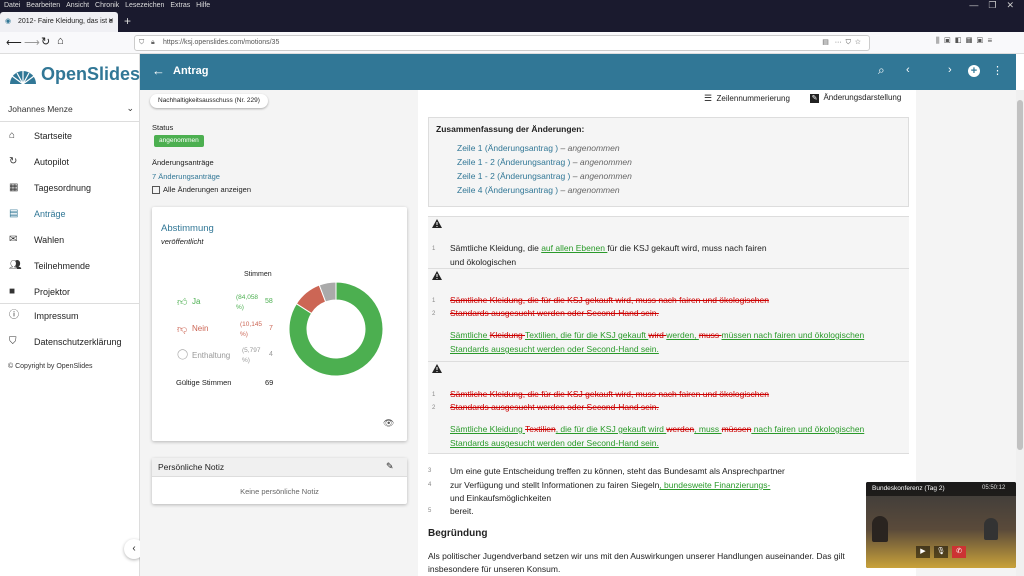 This screenshot has height=576, width=1024. What do you see at coordinates (994, 488) in the screenshot?
I see `video-time: 05:50:12` at bounding box center [994, 488].